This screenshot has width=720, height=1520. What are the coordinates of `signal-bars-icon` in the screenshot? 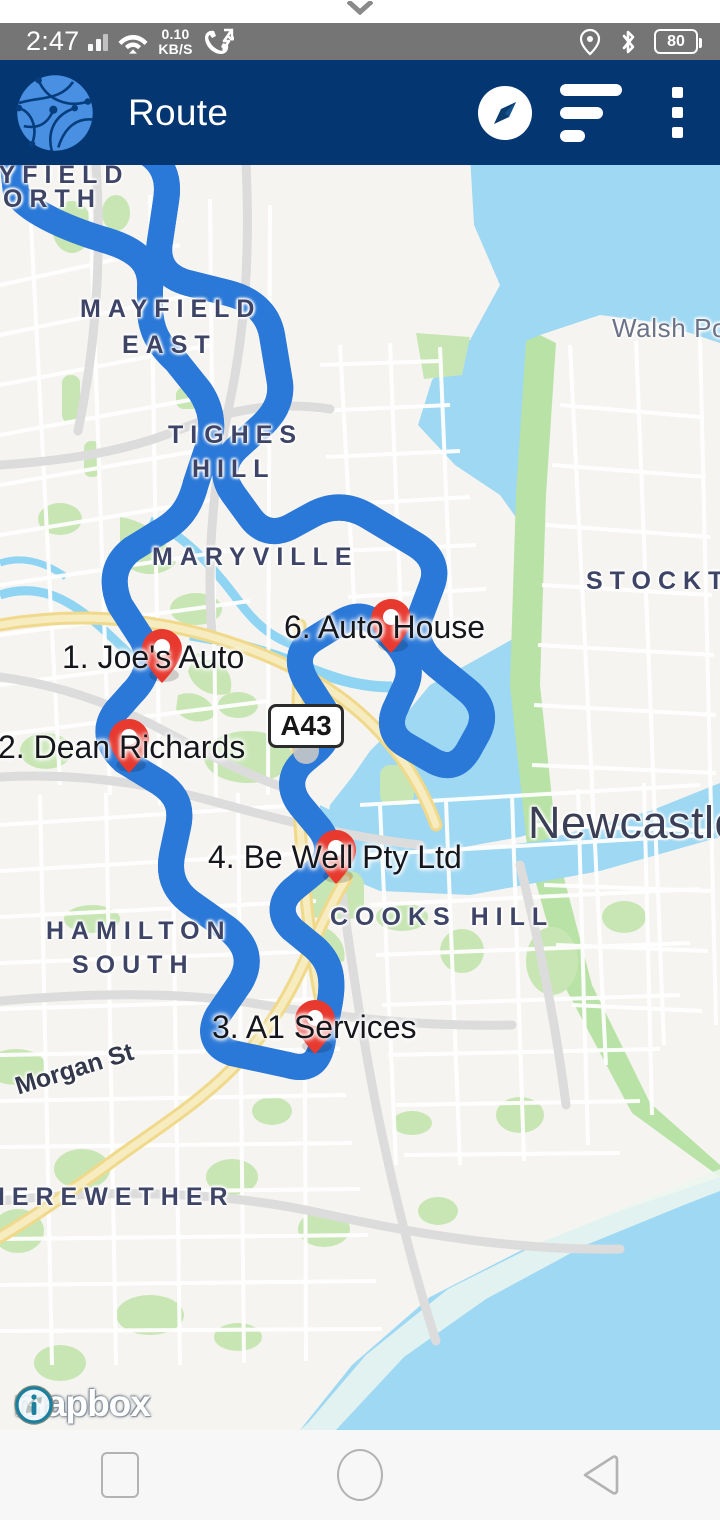 It's located at (98, 41).